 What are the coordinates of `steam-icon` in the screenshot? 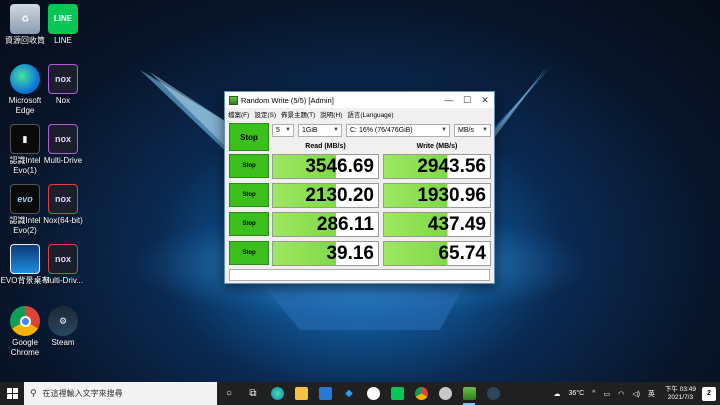 It's located at (493, 393).